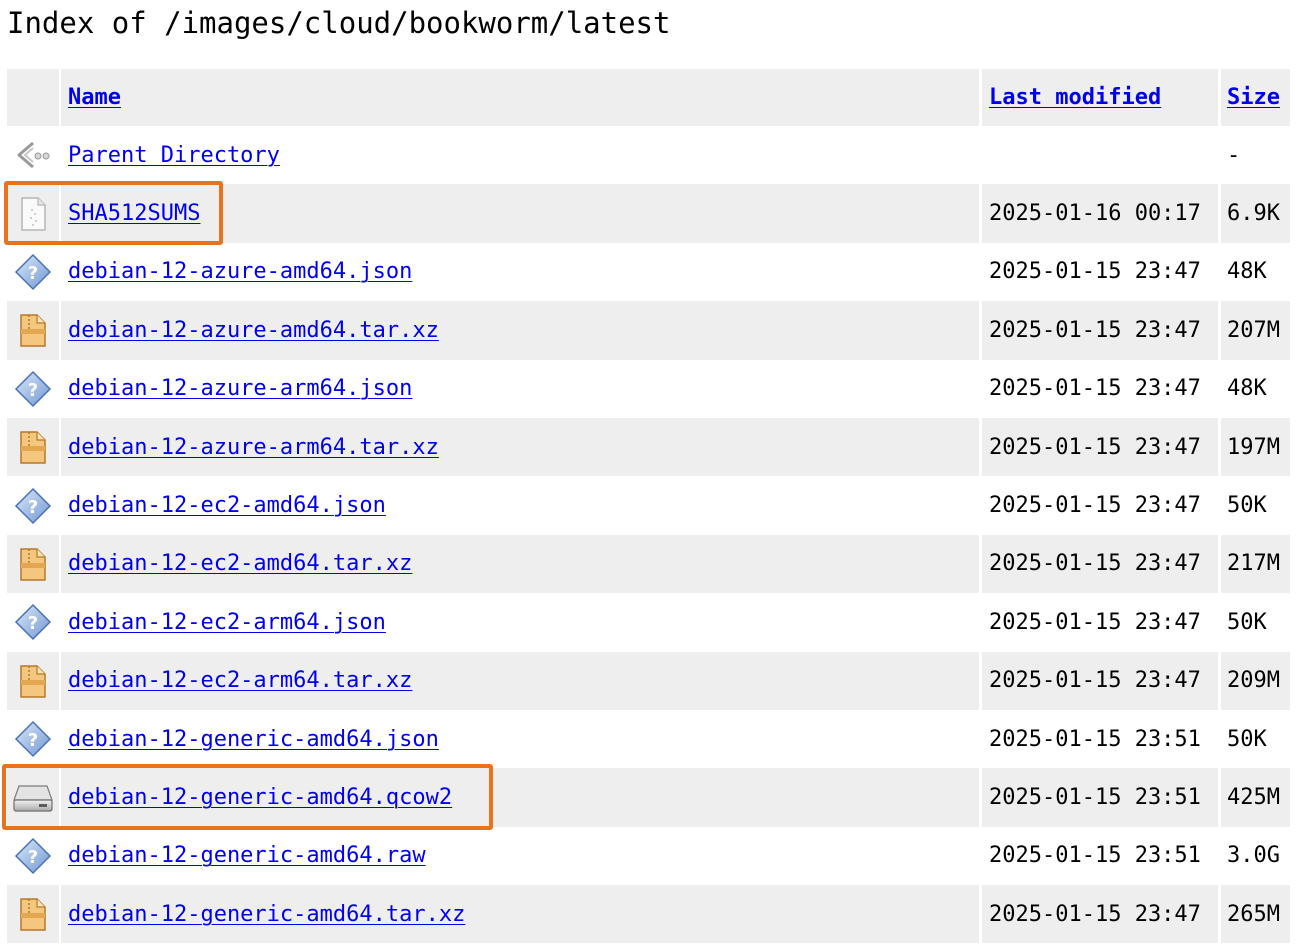  What do you see at coordinates (1234, 155) in the screenshot?
I see `size-cell: -` at bounding box center [1234, 155].